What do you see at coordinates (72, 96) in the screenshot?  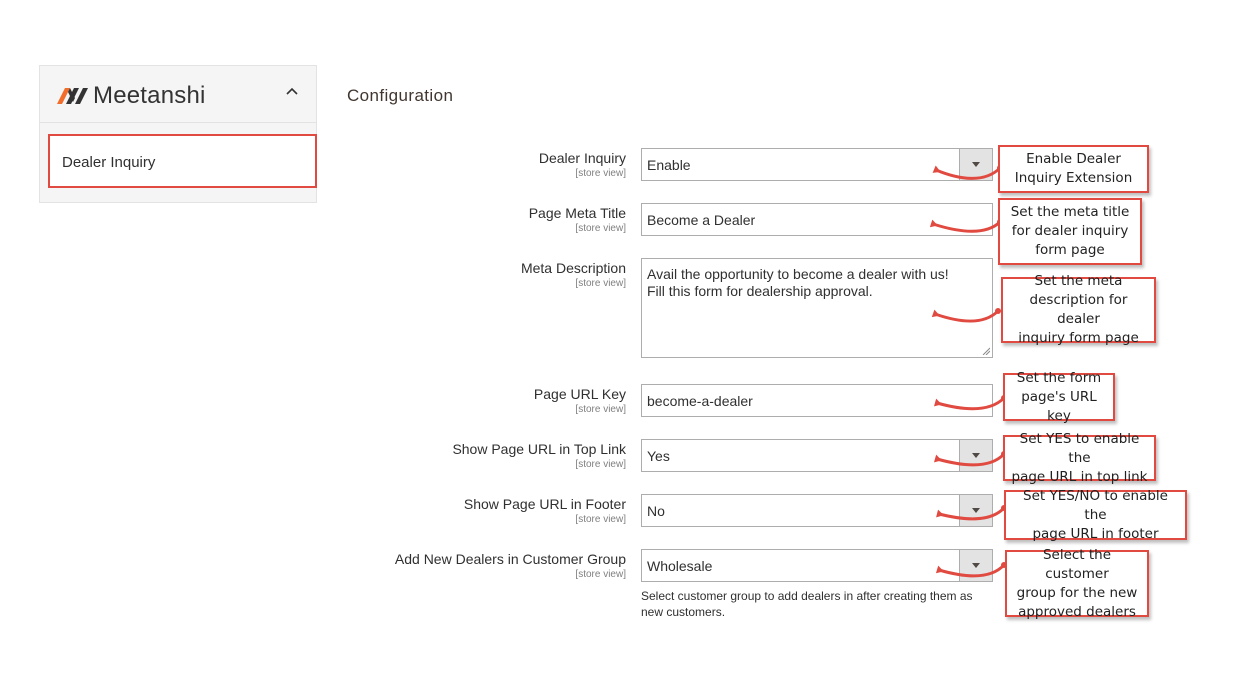 I see `meetanshi-logo-icon` at bounding box center [72, 96].